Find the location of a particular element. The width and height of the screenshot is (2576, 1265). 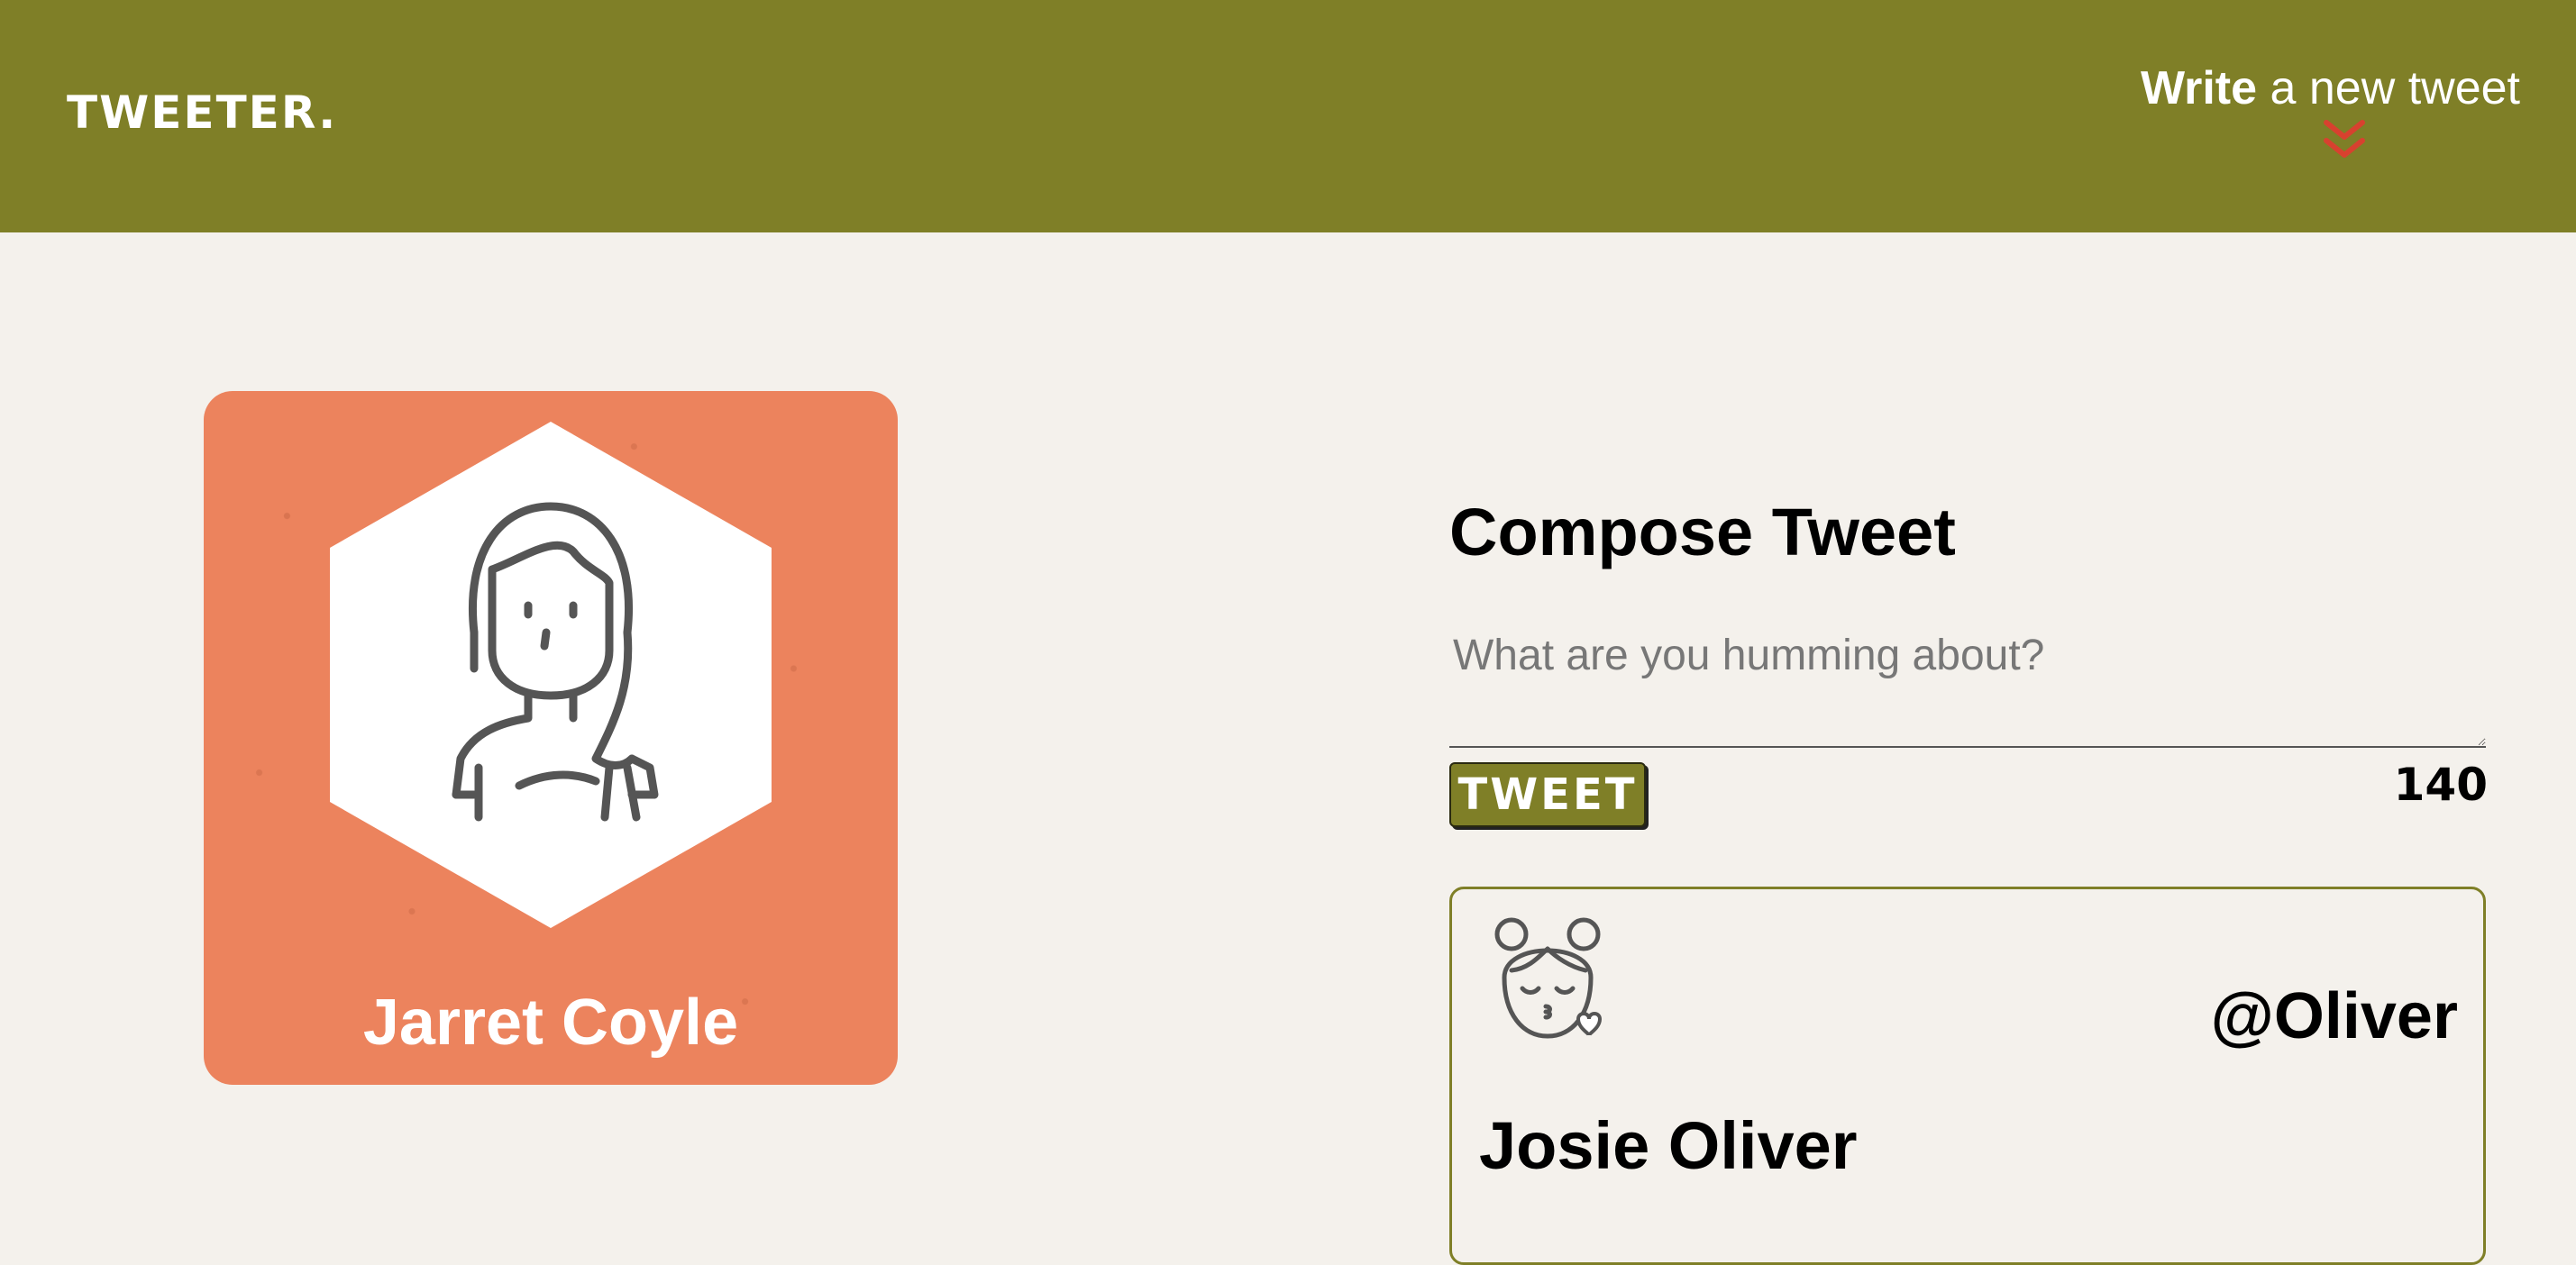

kissing-girl-avatar-icon is located at coordinates (1548, 978).